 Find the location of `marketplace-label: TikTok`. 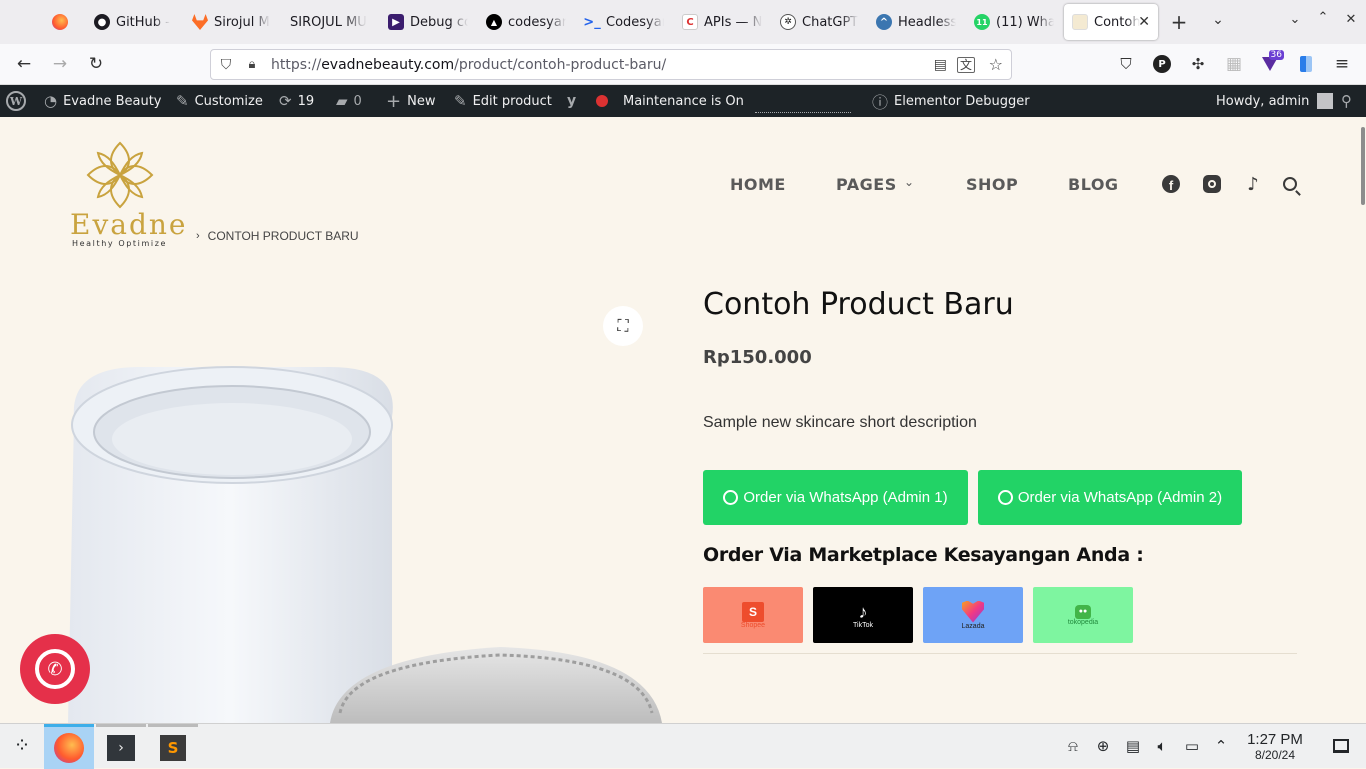

marketplace-label: TikTok is located at coordinates (863, 625).